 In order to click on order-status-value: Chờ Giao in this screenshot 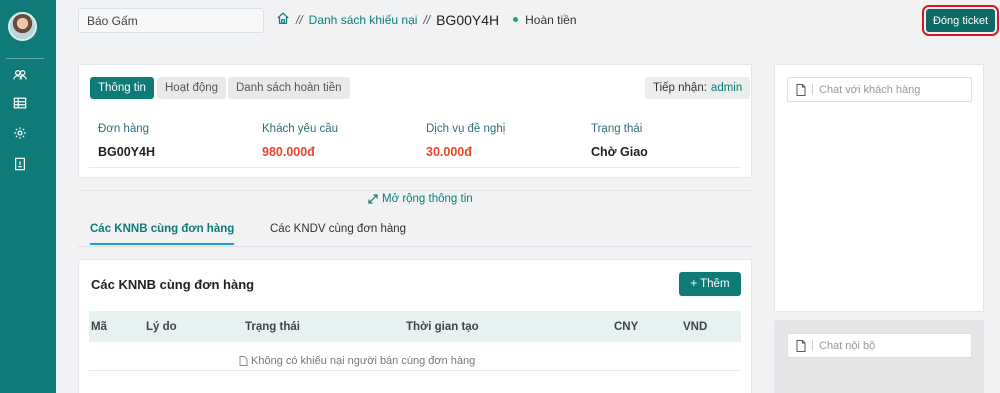, I will do `click(619, 152)`.